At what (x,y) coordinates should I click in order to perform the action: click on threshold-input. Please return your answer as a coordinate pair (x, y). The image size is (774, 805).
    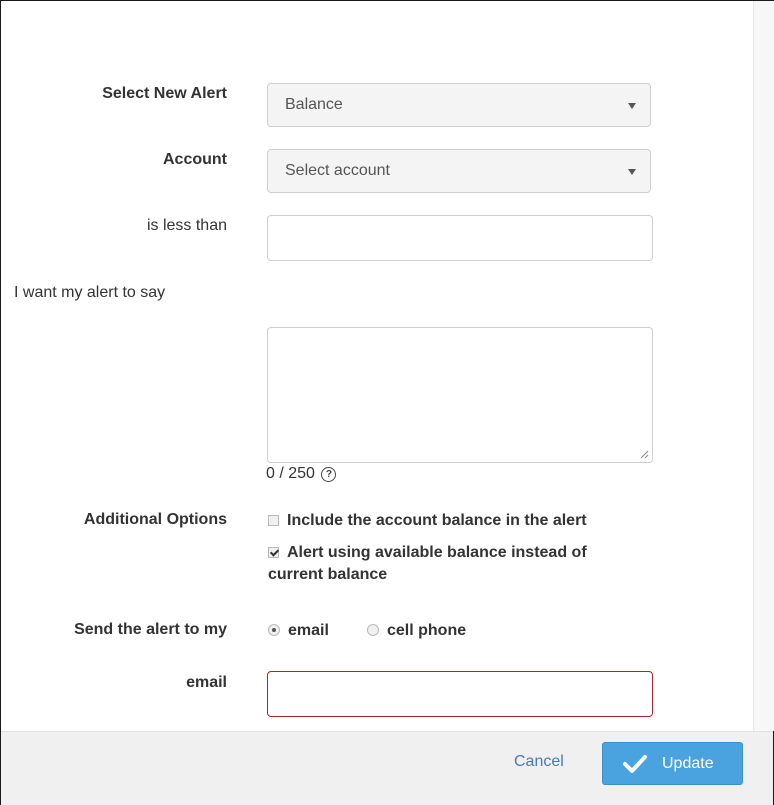
    Looking at the image, I should click on (460, 238).